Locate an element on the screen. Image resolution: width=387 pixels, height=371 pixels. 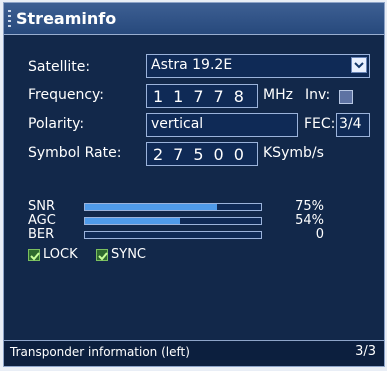
fec-input: 3/4 is located at coordinates (353, 125).